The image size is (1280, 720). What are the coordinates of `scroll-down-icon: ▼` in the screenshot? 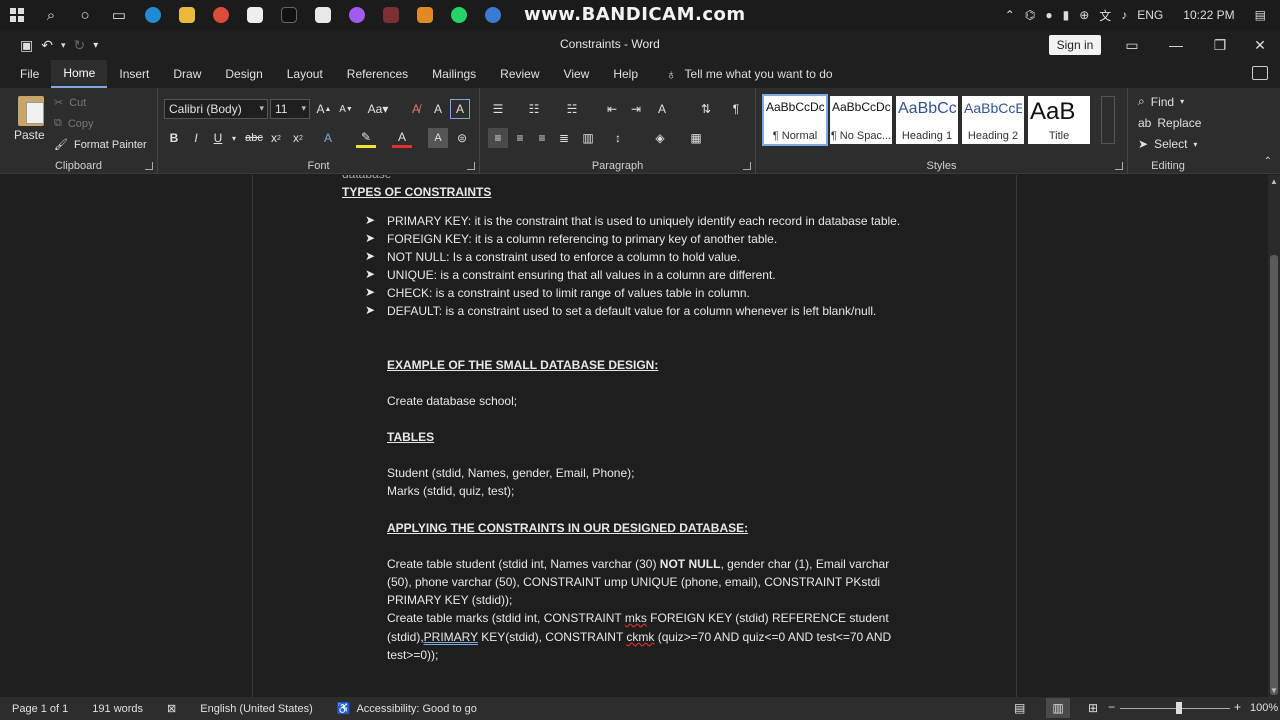 It's located at (1274, 690).